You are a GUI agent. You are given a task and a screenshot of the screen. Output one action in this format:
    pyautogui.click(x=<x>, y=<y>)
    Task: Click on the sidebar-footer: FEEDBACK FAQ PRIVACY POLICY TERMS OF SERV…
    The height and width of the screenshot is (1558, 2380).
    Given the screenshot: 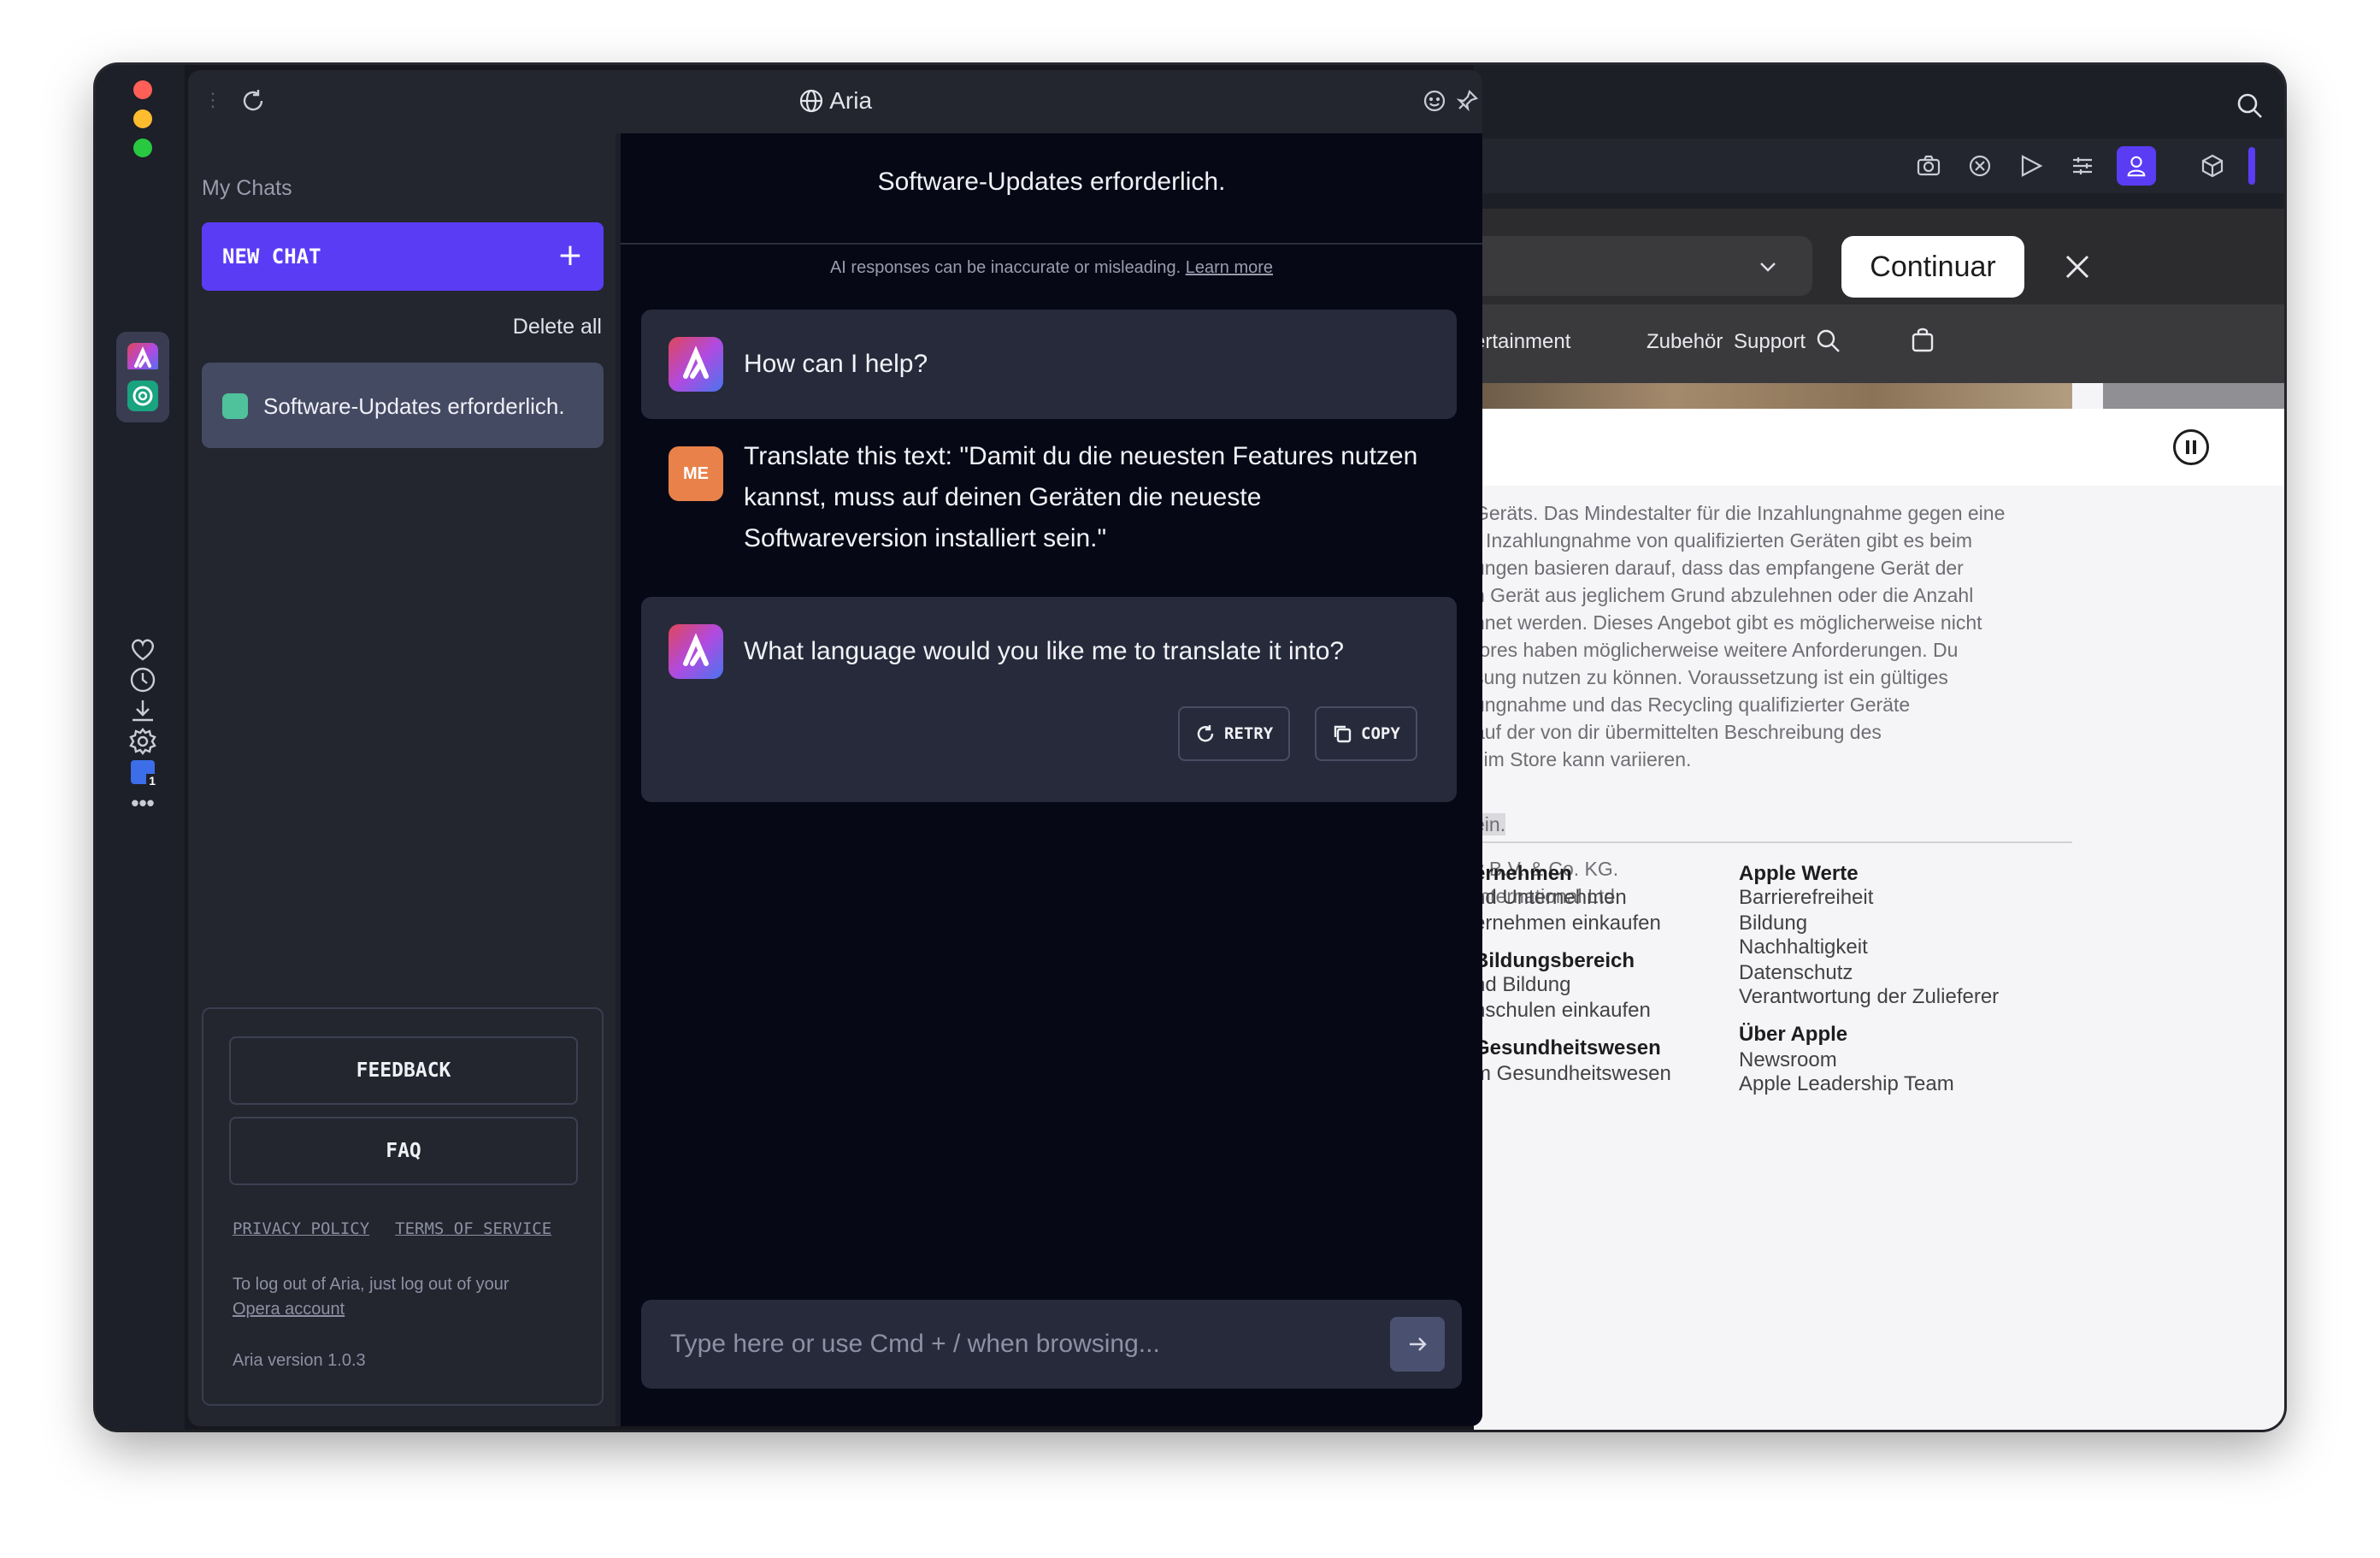 What is the action you would take?
    pyautogui.click(x=403, y=1206)
    